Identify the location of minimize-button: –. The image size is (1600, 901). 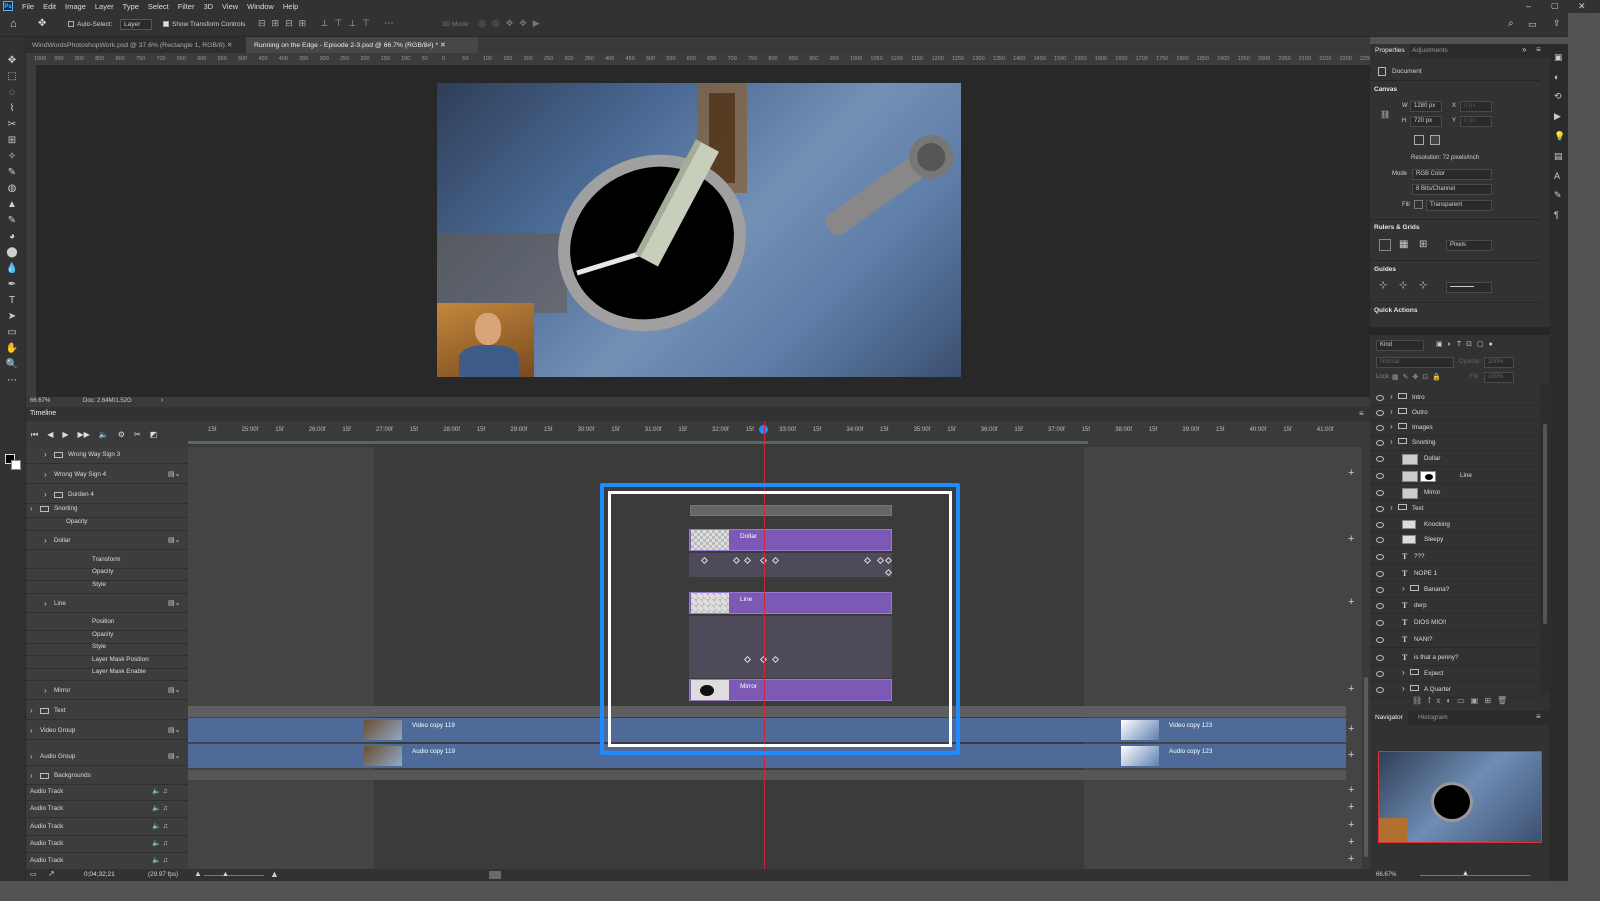
(1528, 6).